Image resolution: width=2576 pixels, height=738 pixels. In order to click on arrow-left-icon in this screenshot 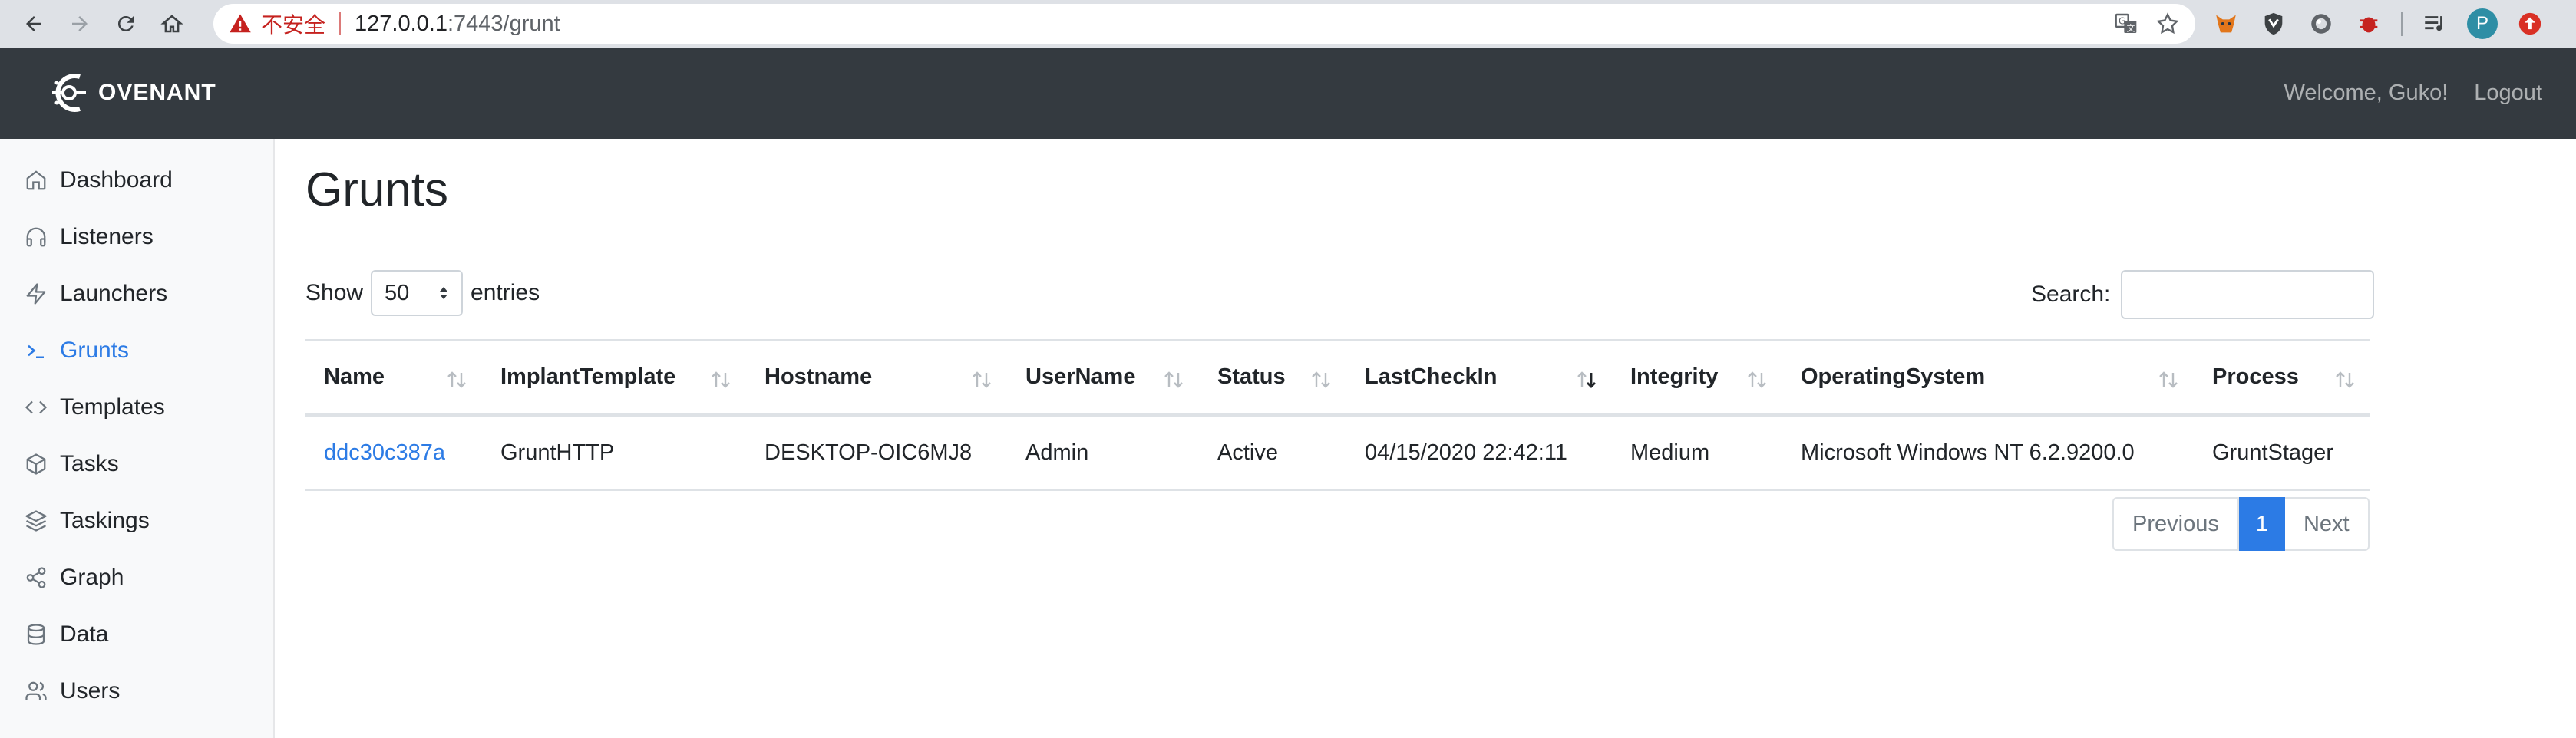, I will do `click(33, 23)`.